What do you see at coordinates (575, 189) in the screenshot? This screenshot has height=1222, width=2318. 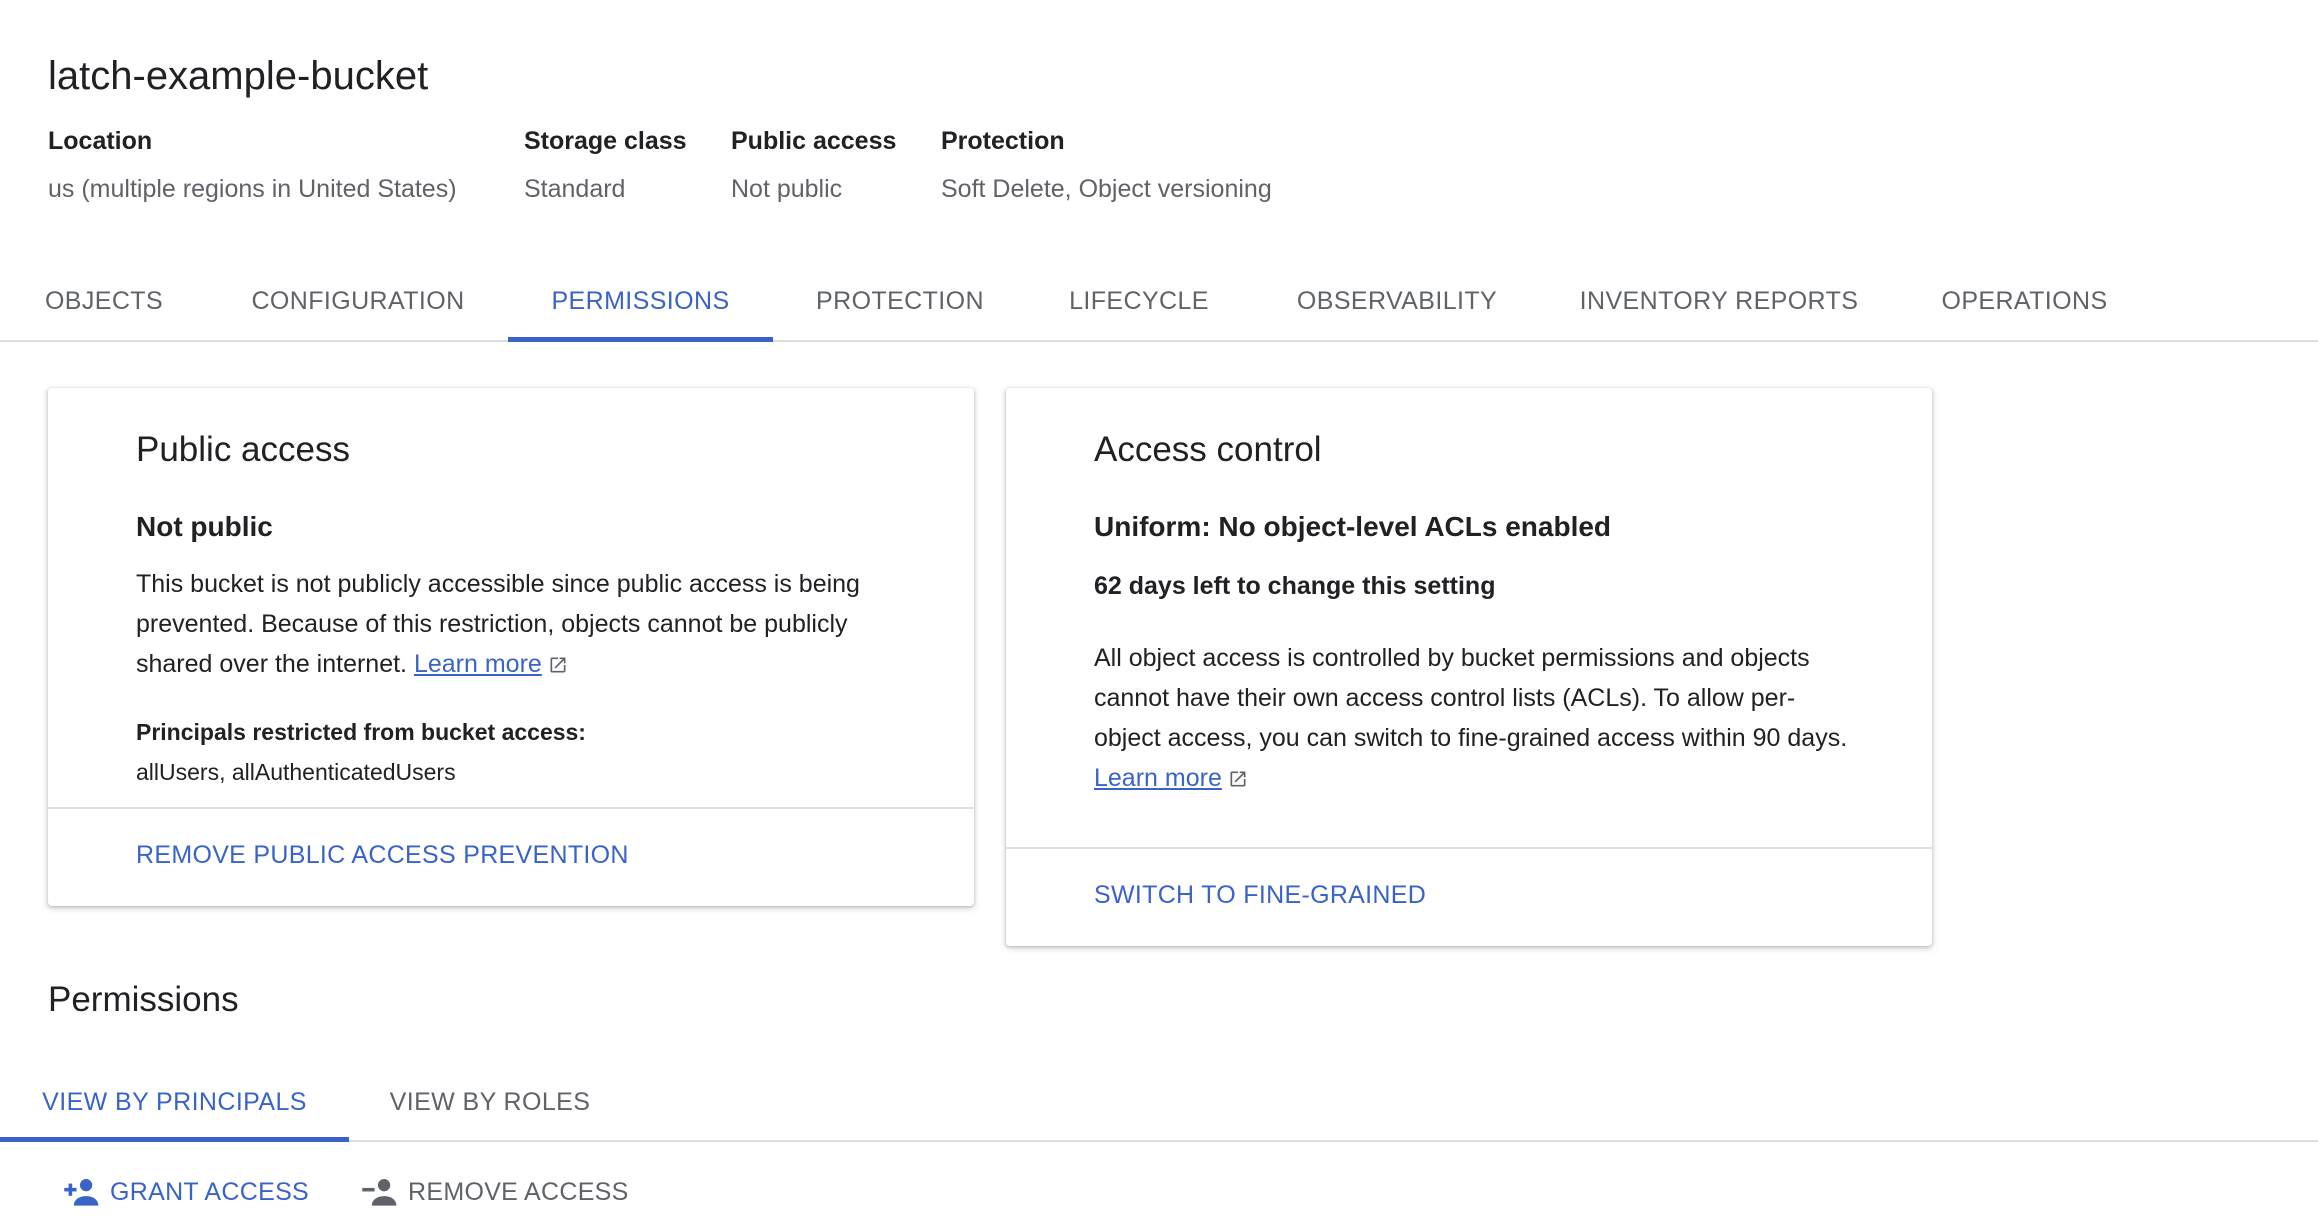 I see `meta-value: Standard` at bounding box center [575, 189].